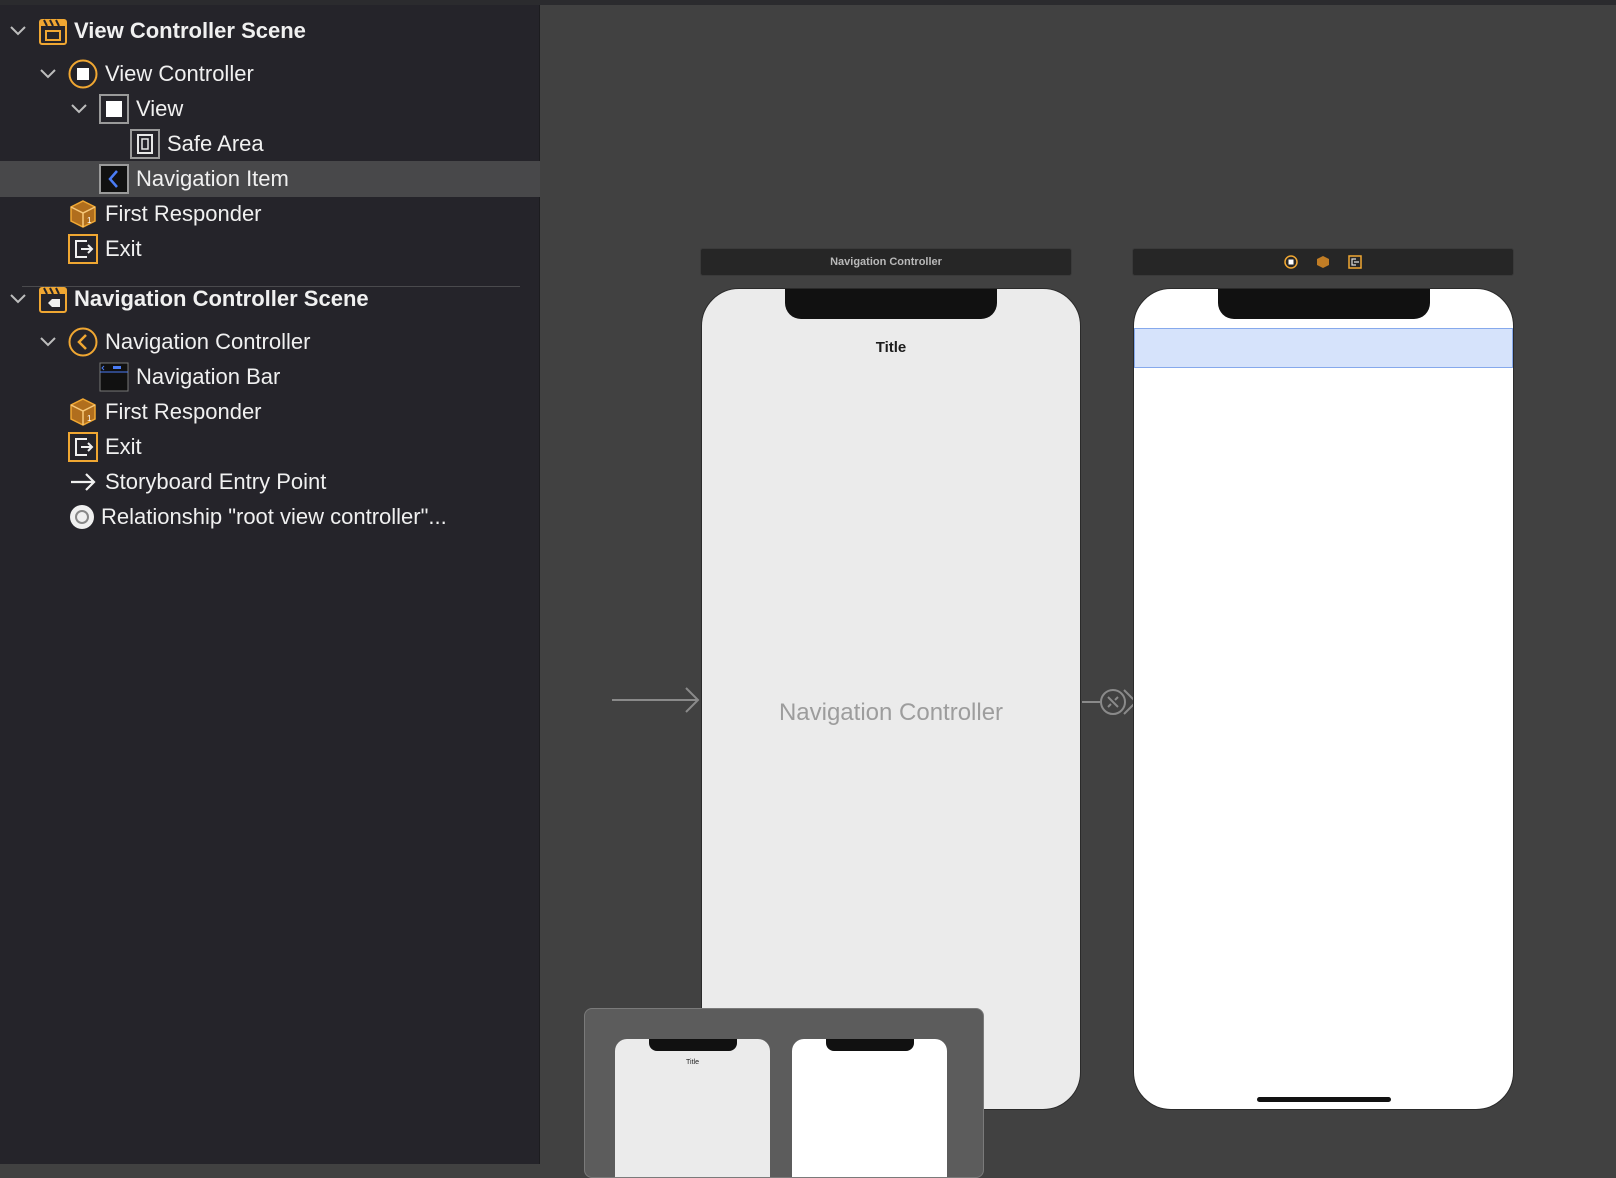  I want to click on minimap-title: Title, so click(692, 1062).